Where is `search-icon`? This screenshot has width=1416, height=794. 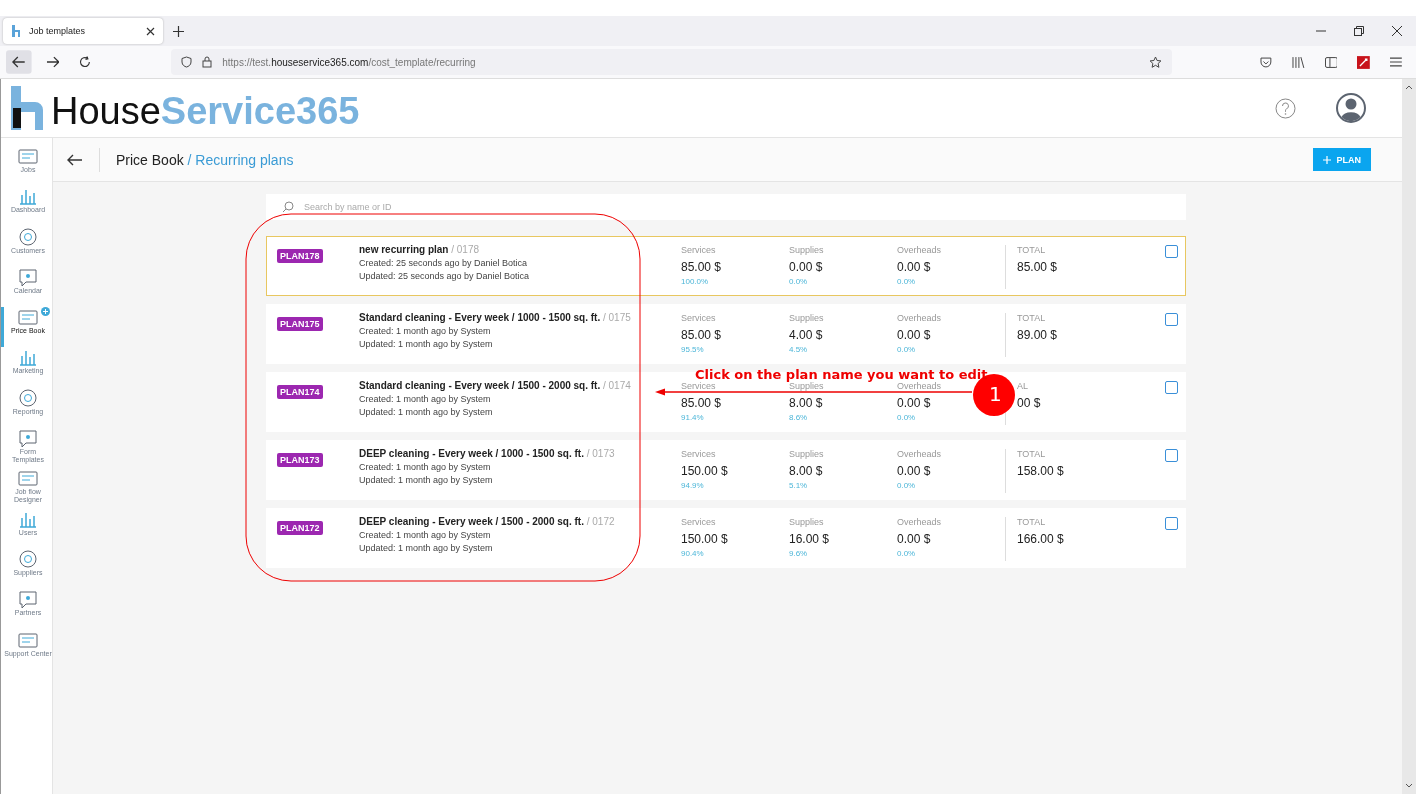
search-icon is located at coordinates (288, 207).